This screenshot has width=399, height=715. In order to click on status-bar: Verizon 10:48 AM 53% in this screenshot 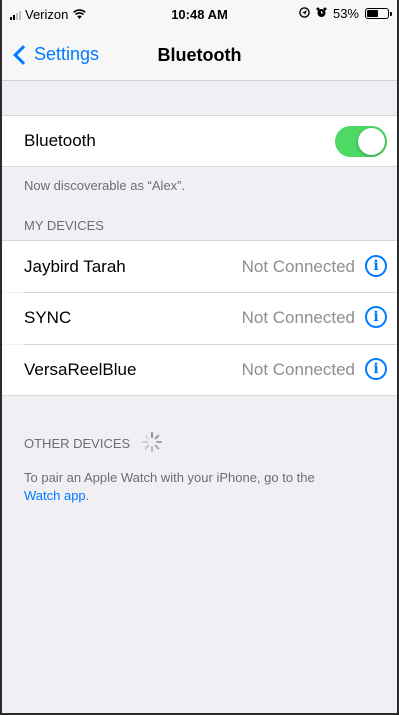, I will do `click(199, 14)`.